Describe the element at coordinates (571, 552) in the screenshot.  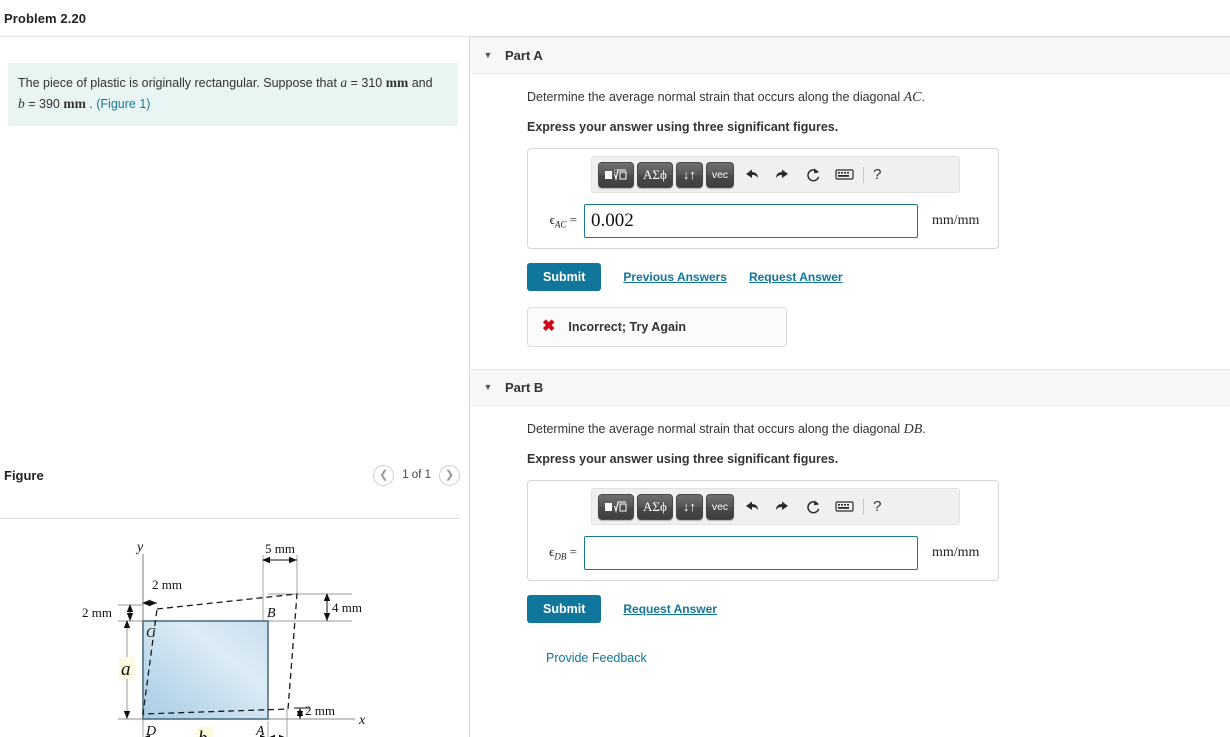
I see `equals-sign-b: =` at that location.